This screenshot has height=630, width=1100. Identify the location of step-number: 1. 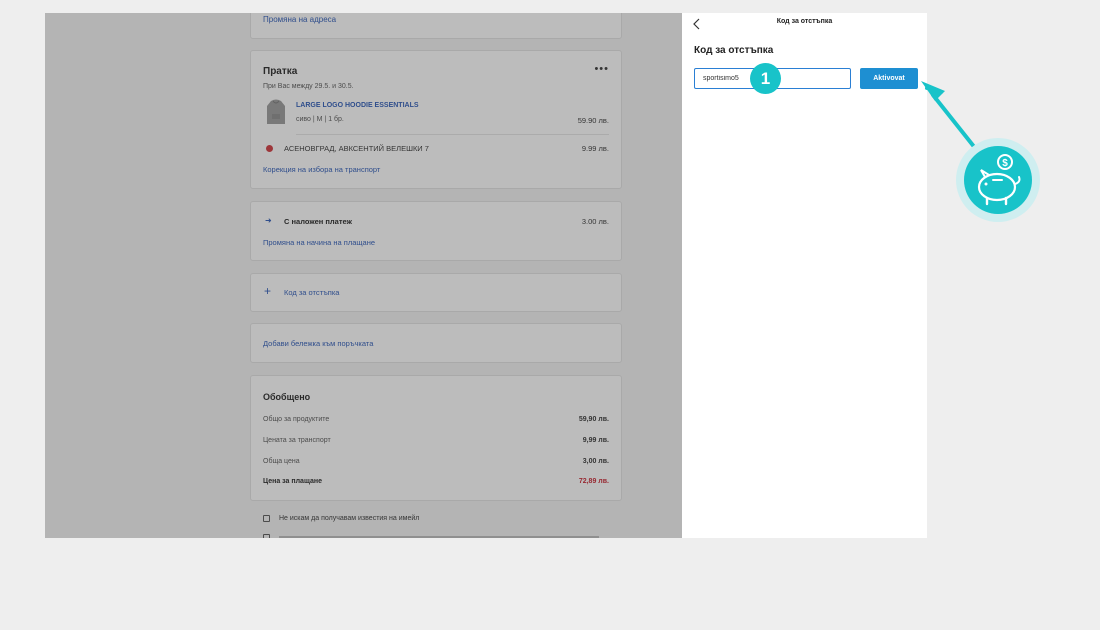
(765, 78).